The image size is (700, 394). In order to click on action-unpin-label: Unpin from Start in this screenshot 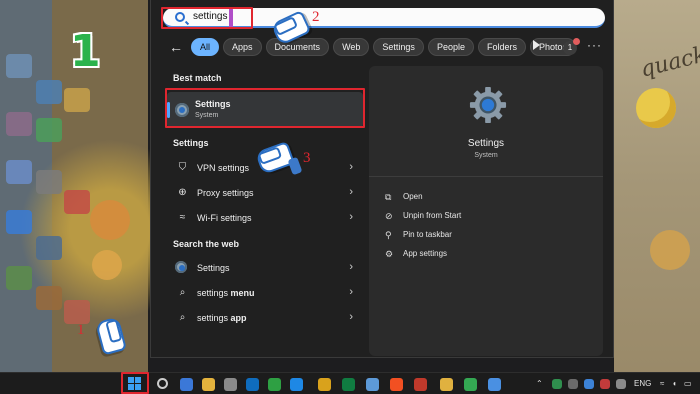, I will do `click(432, 215)`.